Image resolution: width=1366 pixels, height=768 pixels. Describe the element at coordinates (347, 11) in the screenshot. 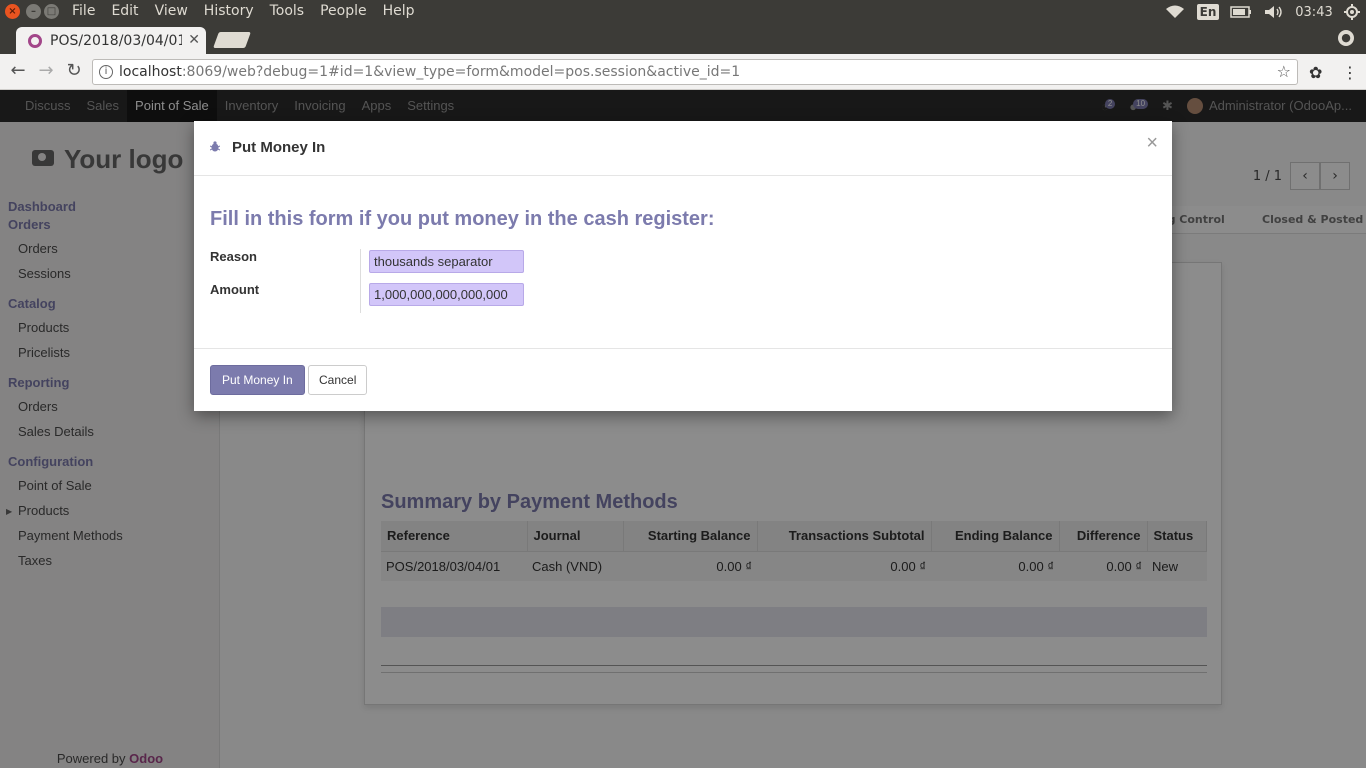

I see `menu-people: People` at that location.